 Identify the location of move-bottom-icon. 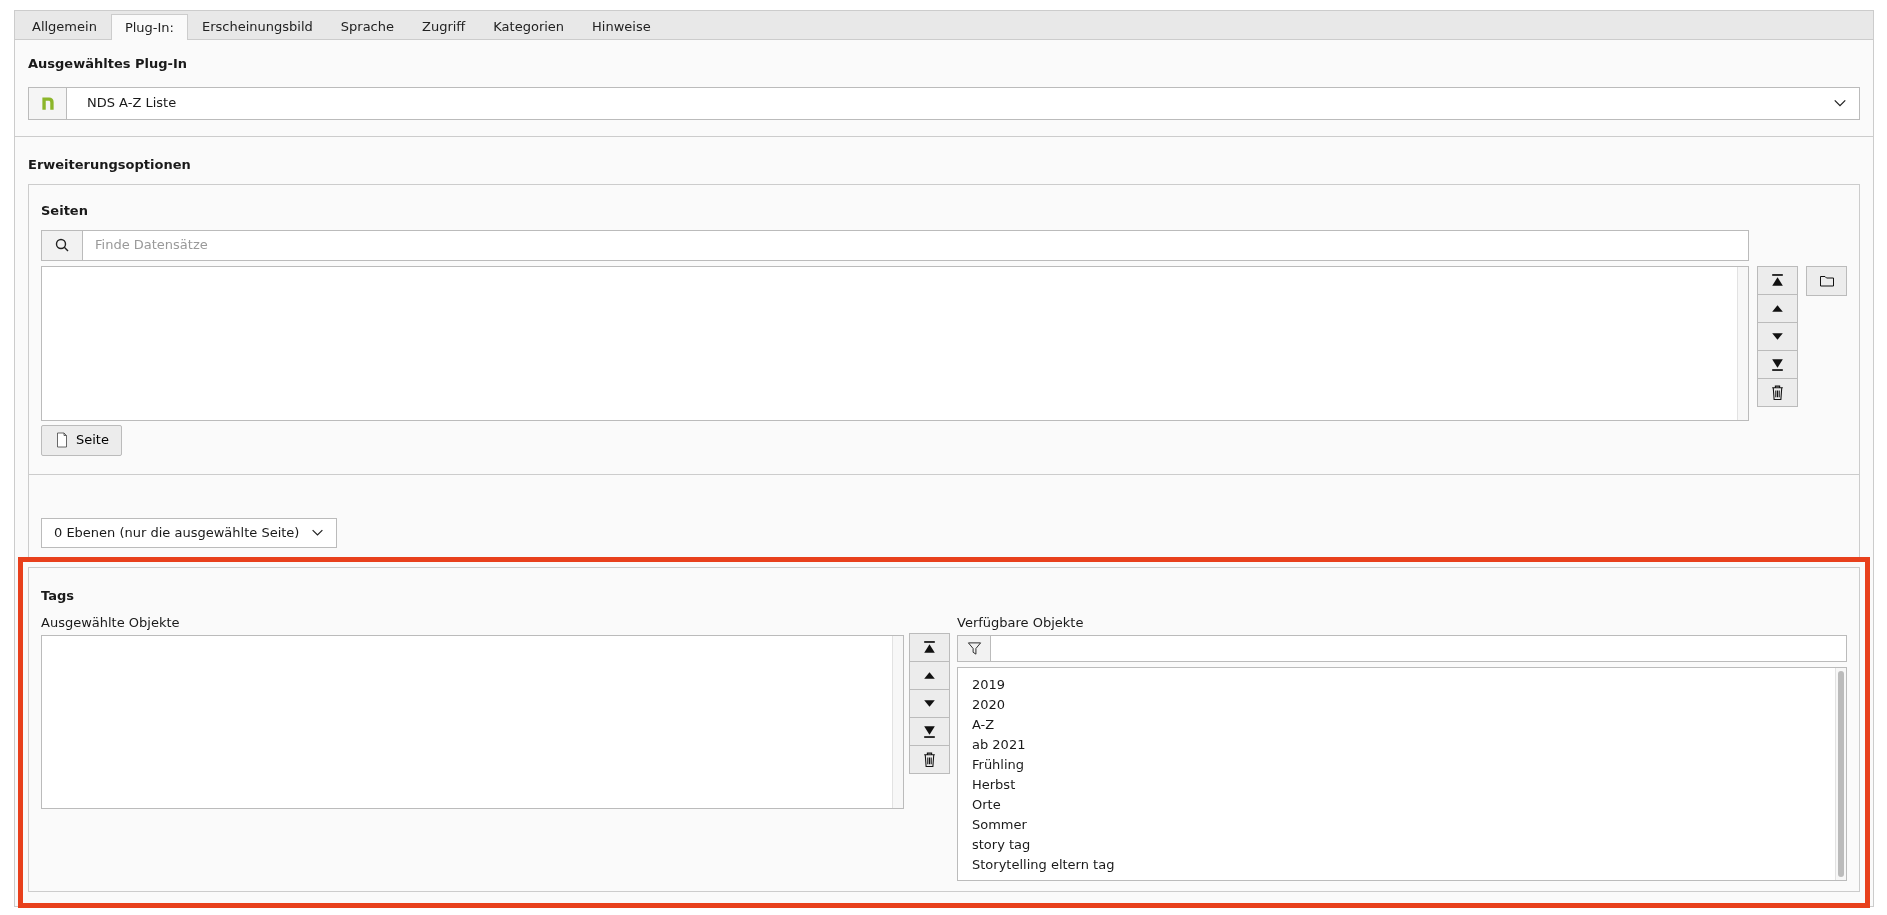
(929, 731).